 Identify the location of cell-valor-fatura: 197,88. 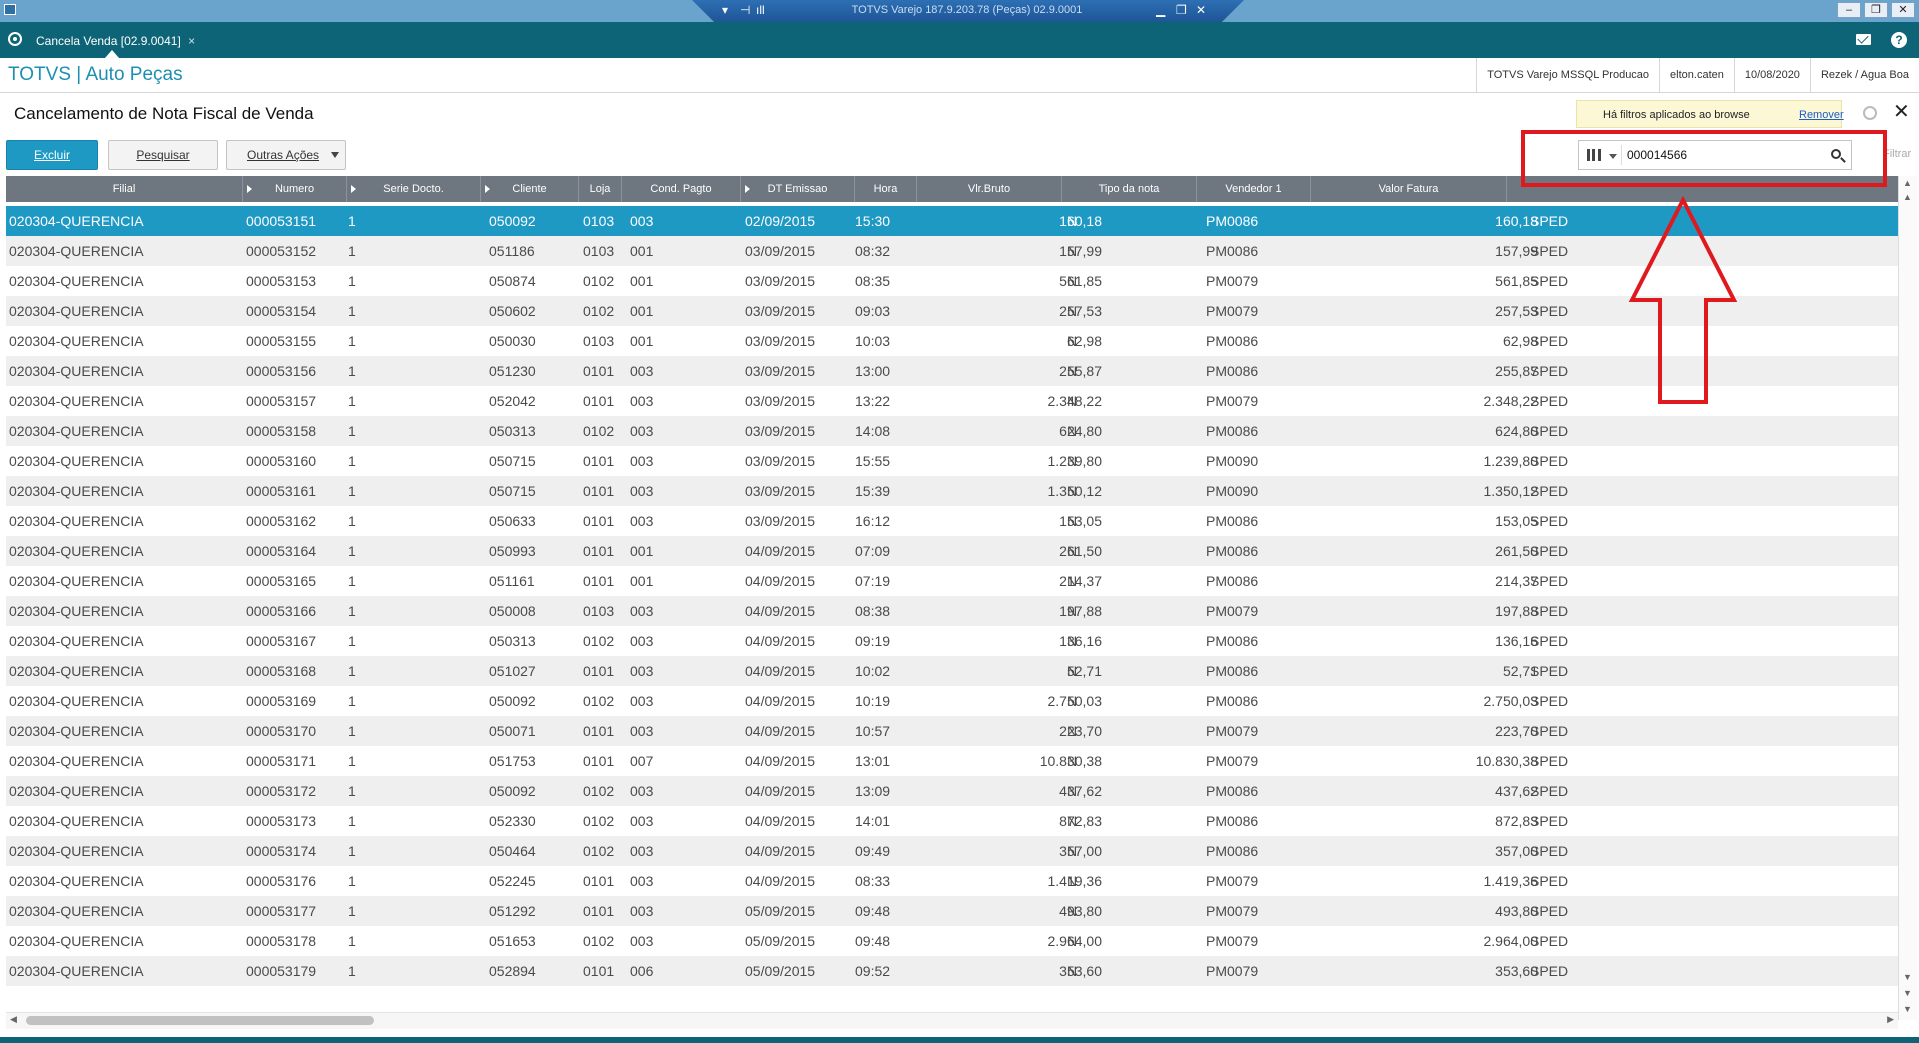
(1516, 611).